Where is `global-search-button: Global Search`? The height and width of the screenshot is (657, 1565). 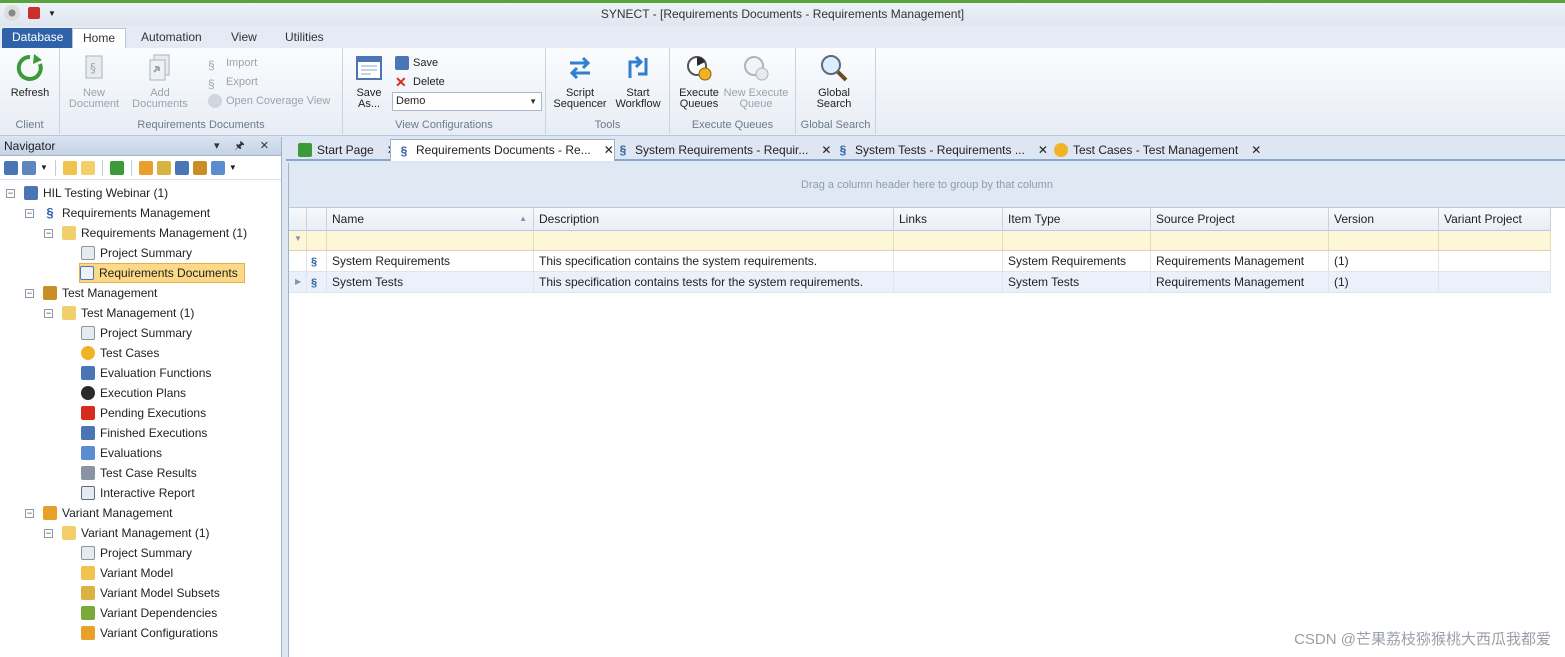 global-search-button: Global Search is located at coordinates (834, 81).